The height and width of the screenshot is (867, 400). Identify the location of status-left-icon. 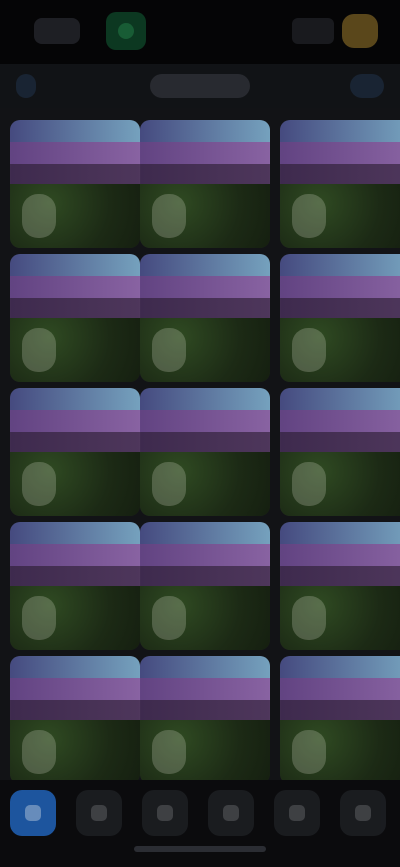
(57, 31).